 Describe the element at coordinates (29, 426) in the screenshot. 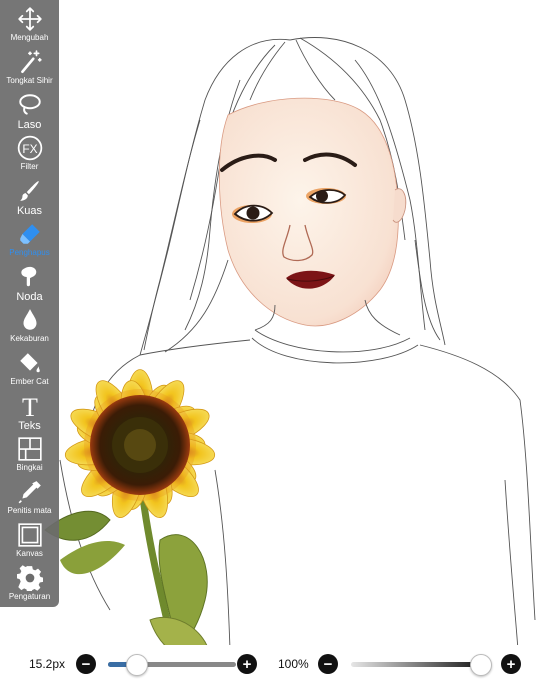

I see `tool-label: Teks` at that location.